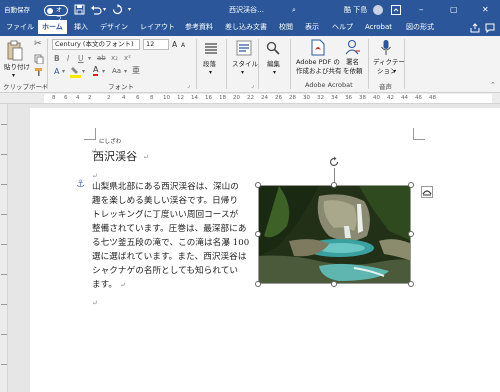 The width and height of the screenshot is (500, 392). I want to click on paragraph-dropdown-icon: ▾, so click(210, 72).